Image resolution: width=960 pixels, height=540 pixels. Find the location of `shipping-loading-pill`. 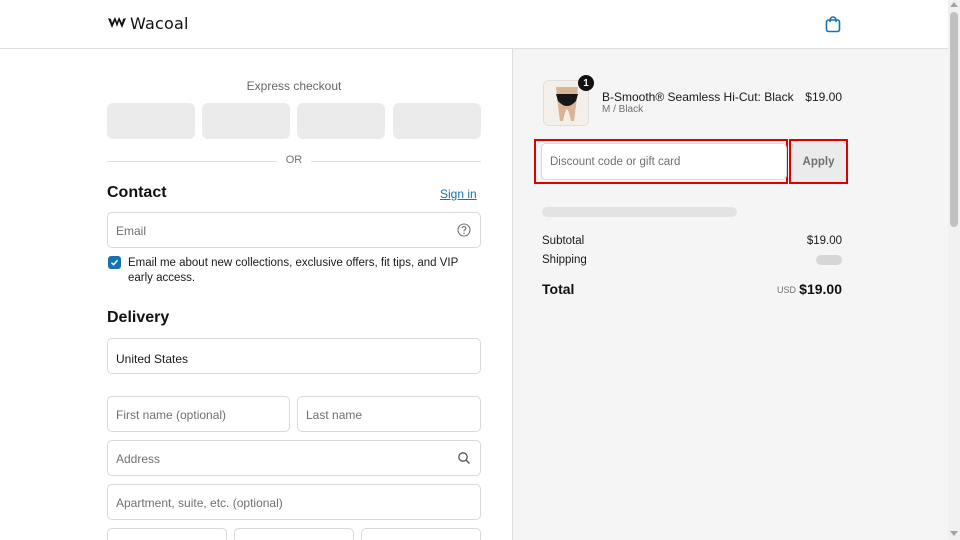

shipping-loading-pill is located at coordinates (829, 260).